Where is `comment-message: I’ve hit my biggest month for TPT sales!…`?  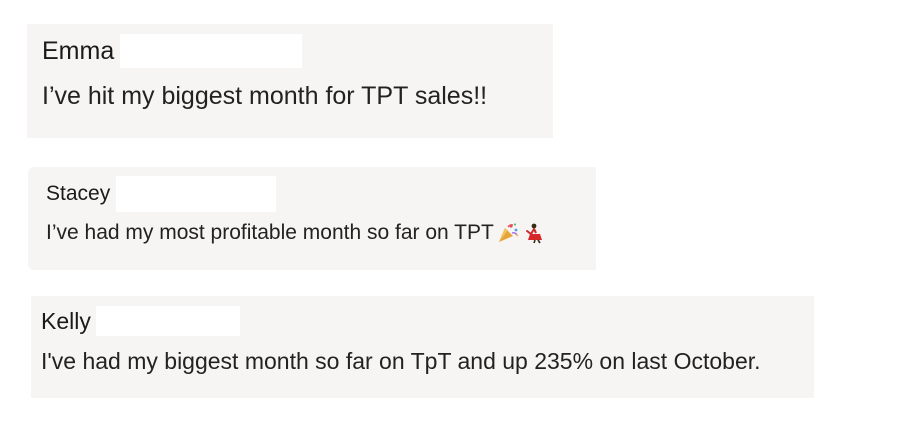 comment-message: I’ve hit my biggest month for TPT sales!… is located at coordinates (265, 96).